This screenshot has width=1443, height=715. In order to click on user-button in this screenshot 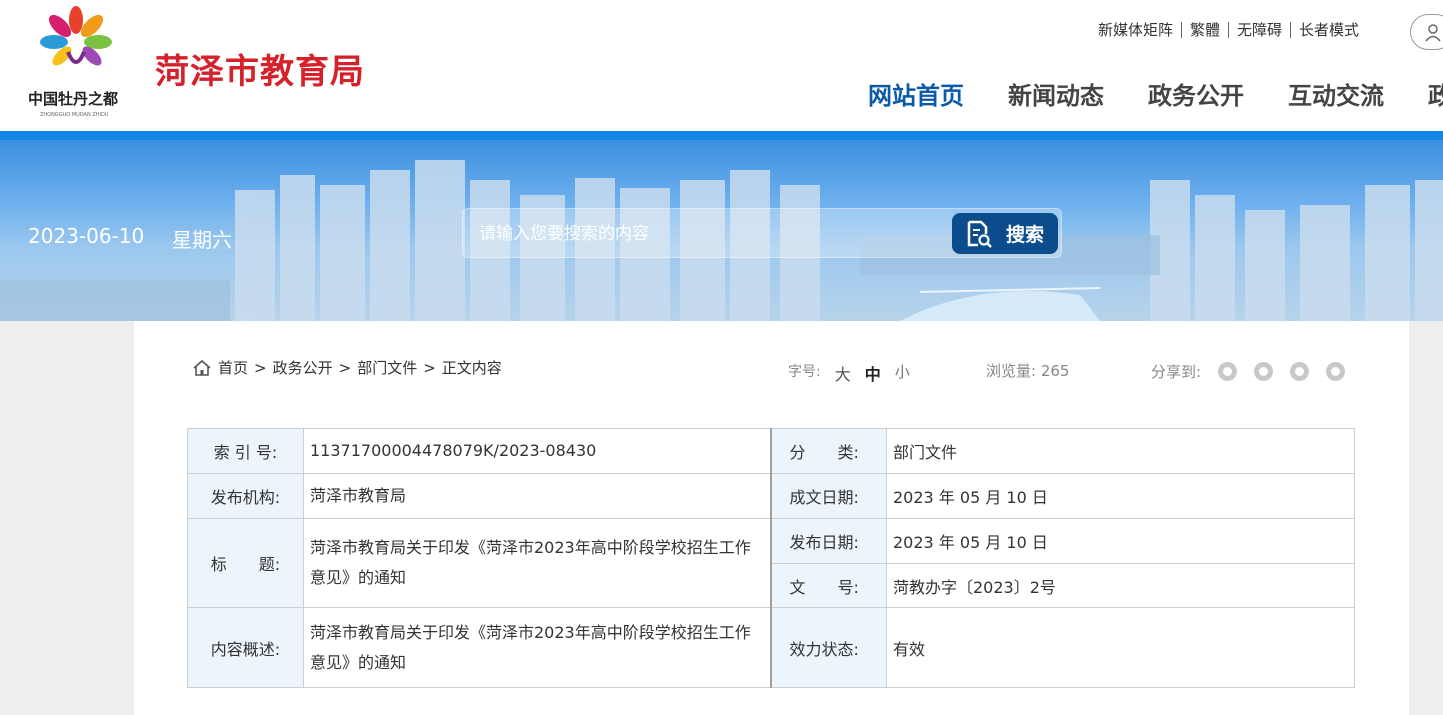, I will do `click(1426, 32)`.